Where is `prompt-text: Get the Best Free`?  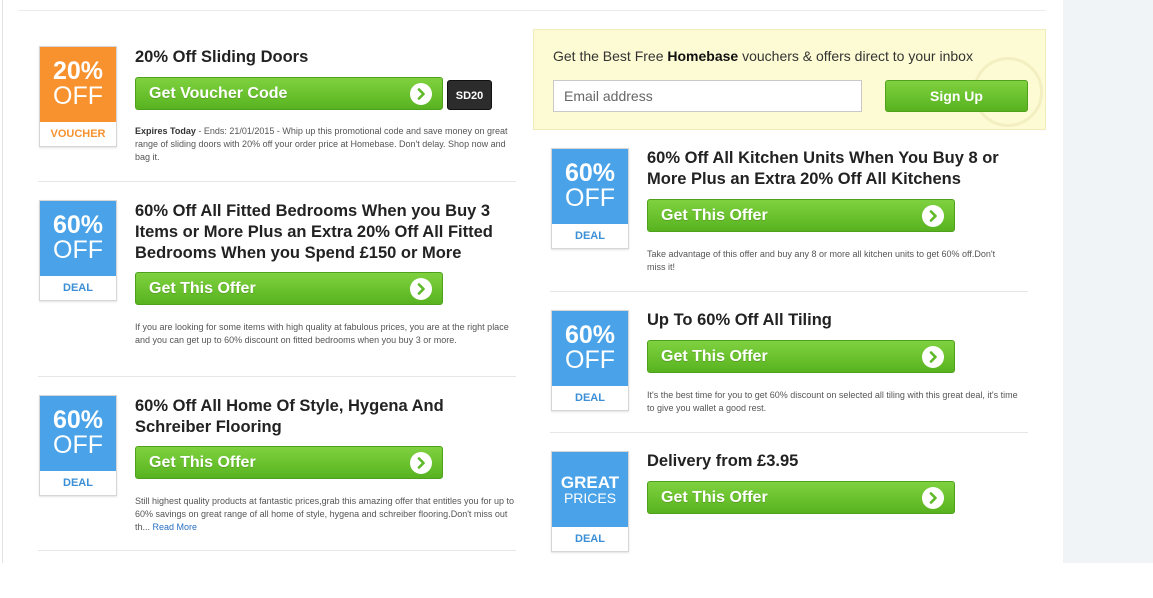 prompt-text: Get the Best Free is located at coordinates (610, 56).